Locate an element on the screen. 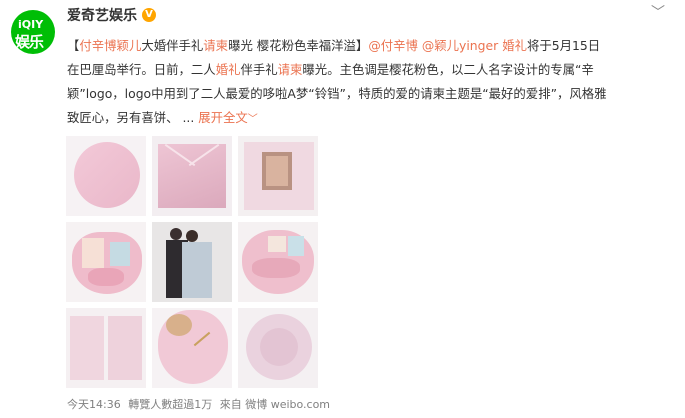 The height and width of the screenshot is (418, 685). mention-link-fuxinbo: @付辛博 is located at coordinates (393, 45).